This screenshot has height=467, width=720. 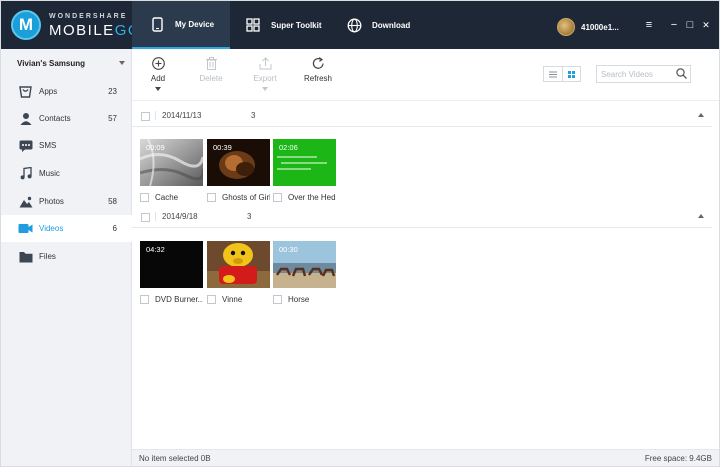 I want to click on device-selector: Vivian's Samsung, so click(x=66, y=63).